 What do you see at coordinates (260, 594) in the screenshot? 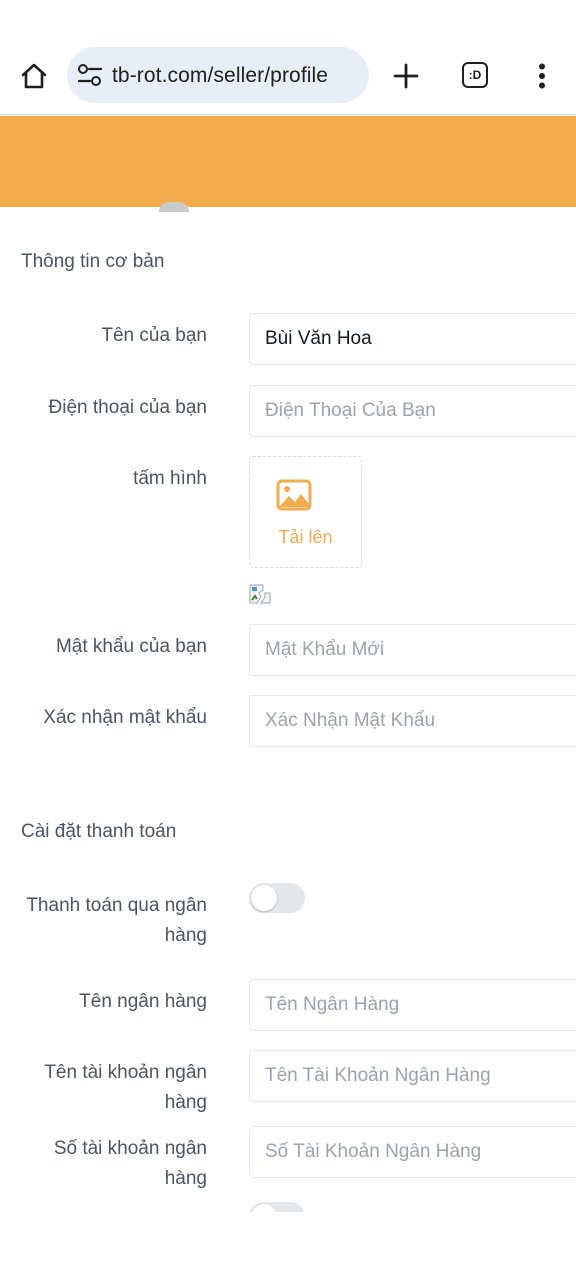
I see `broken-image-icon` at bounding box center [260, 594].